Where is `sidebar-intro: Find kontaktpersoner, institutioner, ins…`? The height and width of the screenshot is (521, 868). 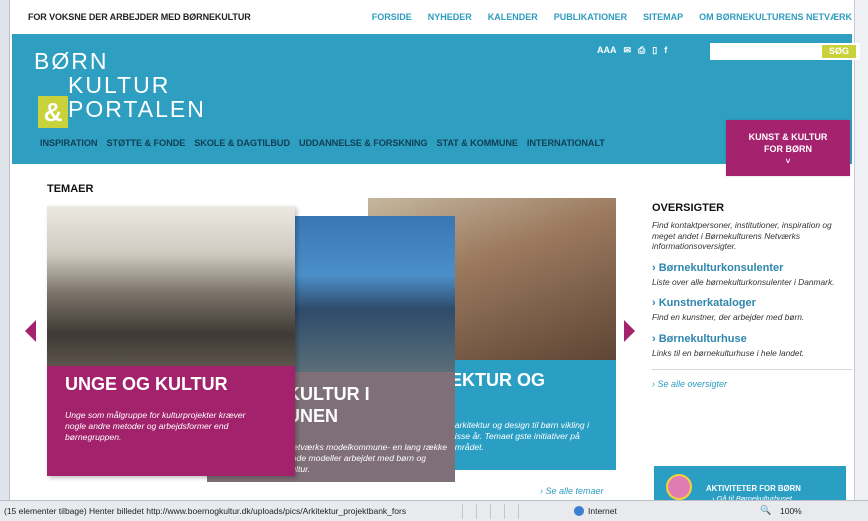
sidebar-intro: Find kontaktpersoner, institutioner, ins… is located at coordinates (742, 236).